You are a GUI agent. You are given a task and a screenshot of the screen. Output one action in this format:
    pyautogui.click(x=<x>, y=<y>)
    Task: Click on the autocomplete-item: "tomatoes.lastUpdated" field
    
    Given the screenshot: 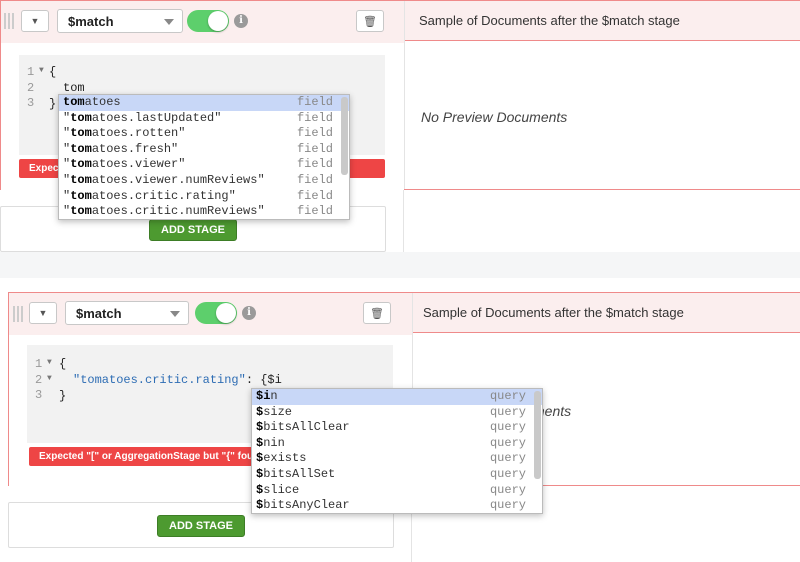 What is the action you would take?
    pyautogui.click(x=204, y=119)
    